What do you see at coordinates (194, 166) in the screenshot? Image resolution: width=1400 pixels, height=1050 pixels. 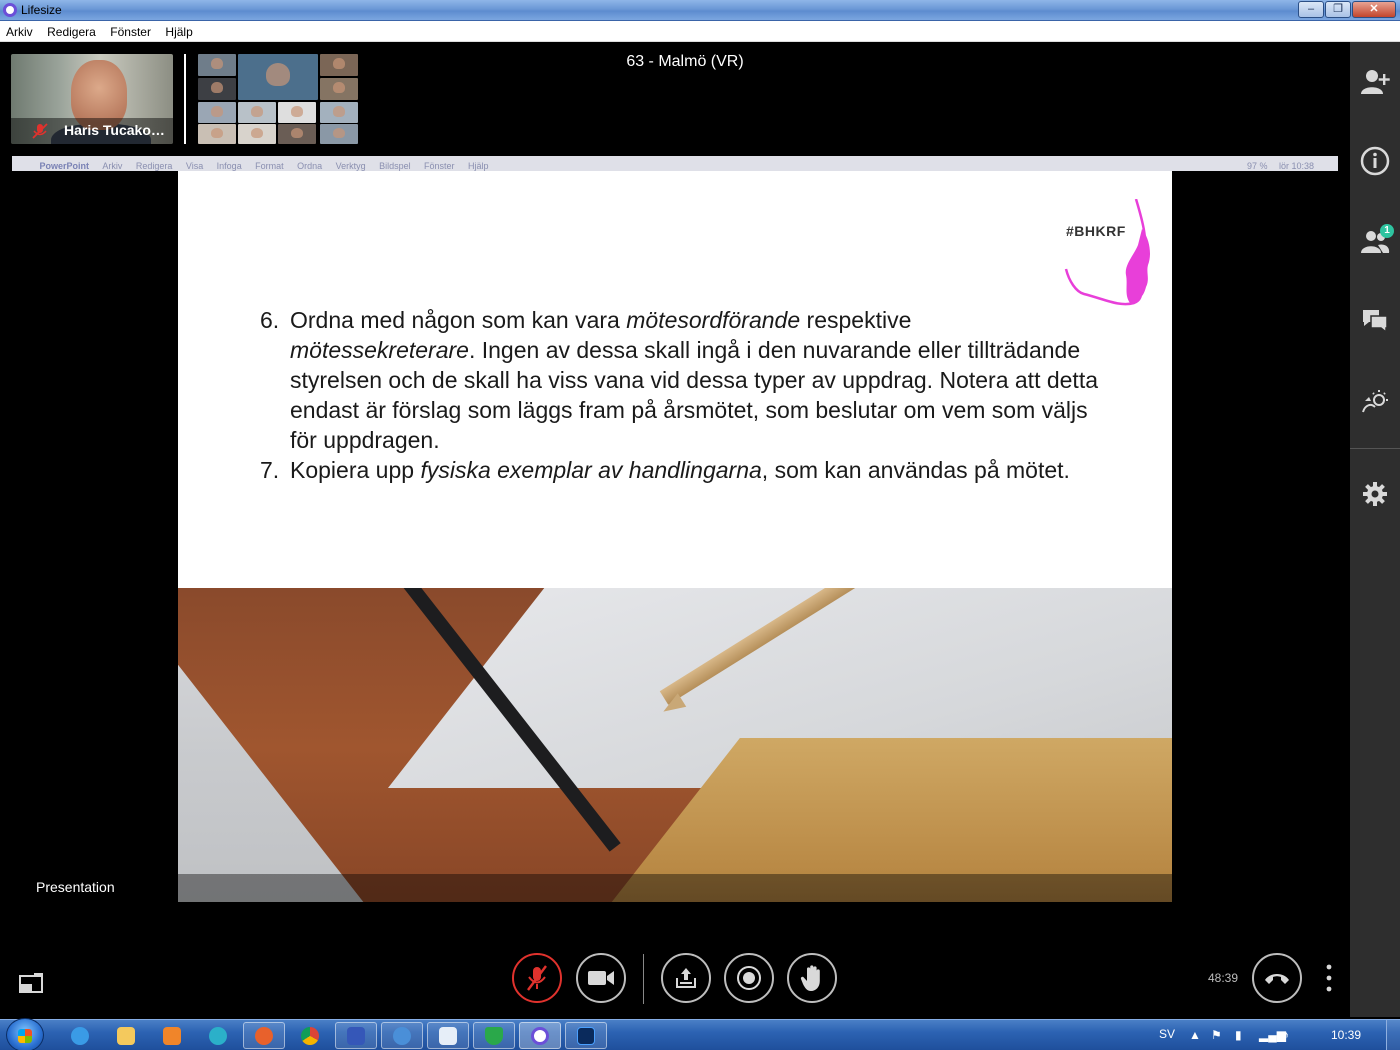 I see `mac-menu-item: Visa` at bounding box center [194, 166].